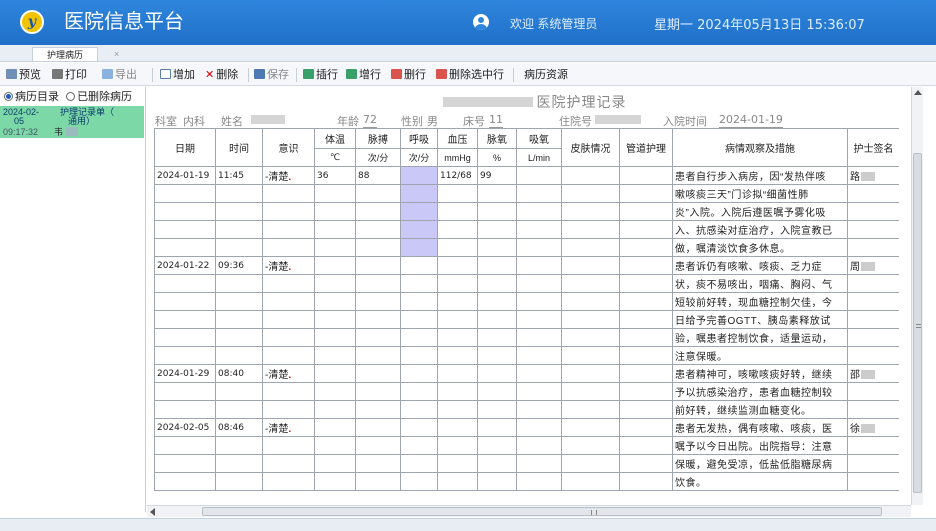  What do you see at coordinates (69, 75) in the screenshot?
I see `print-button: 打印` at bounding box center [69, 75].